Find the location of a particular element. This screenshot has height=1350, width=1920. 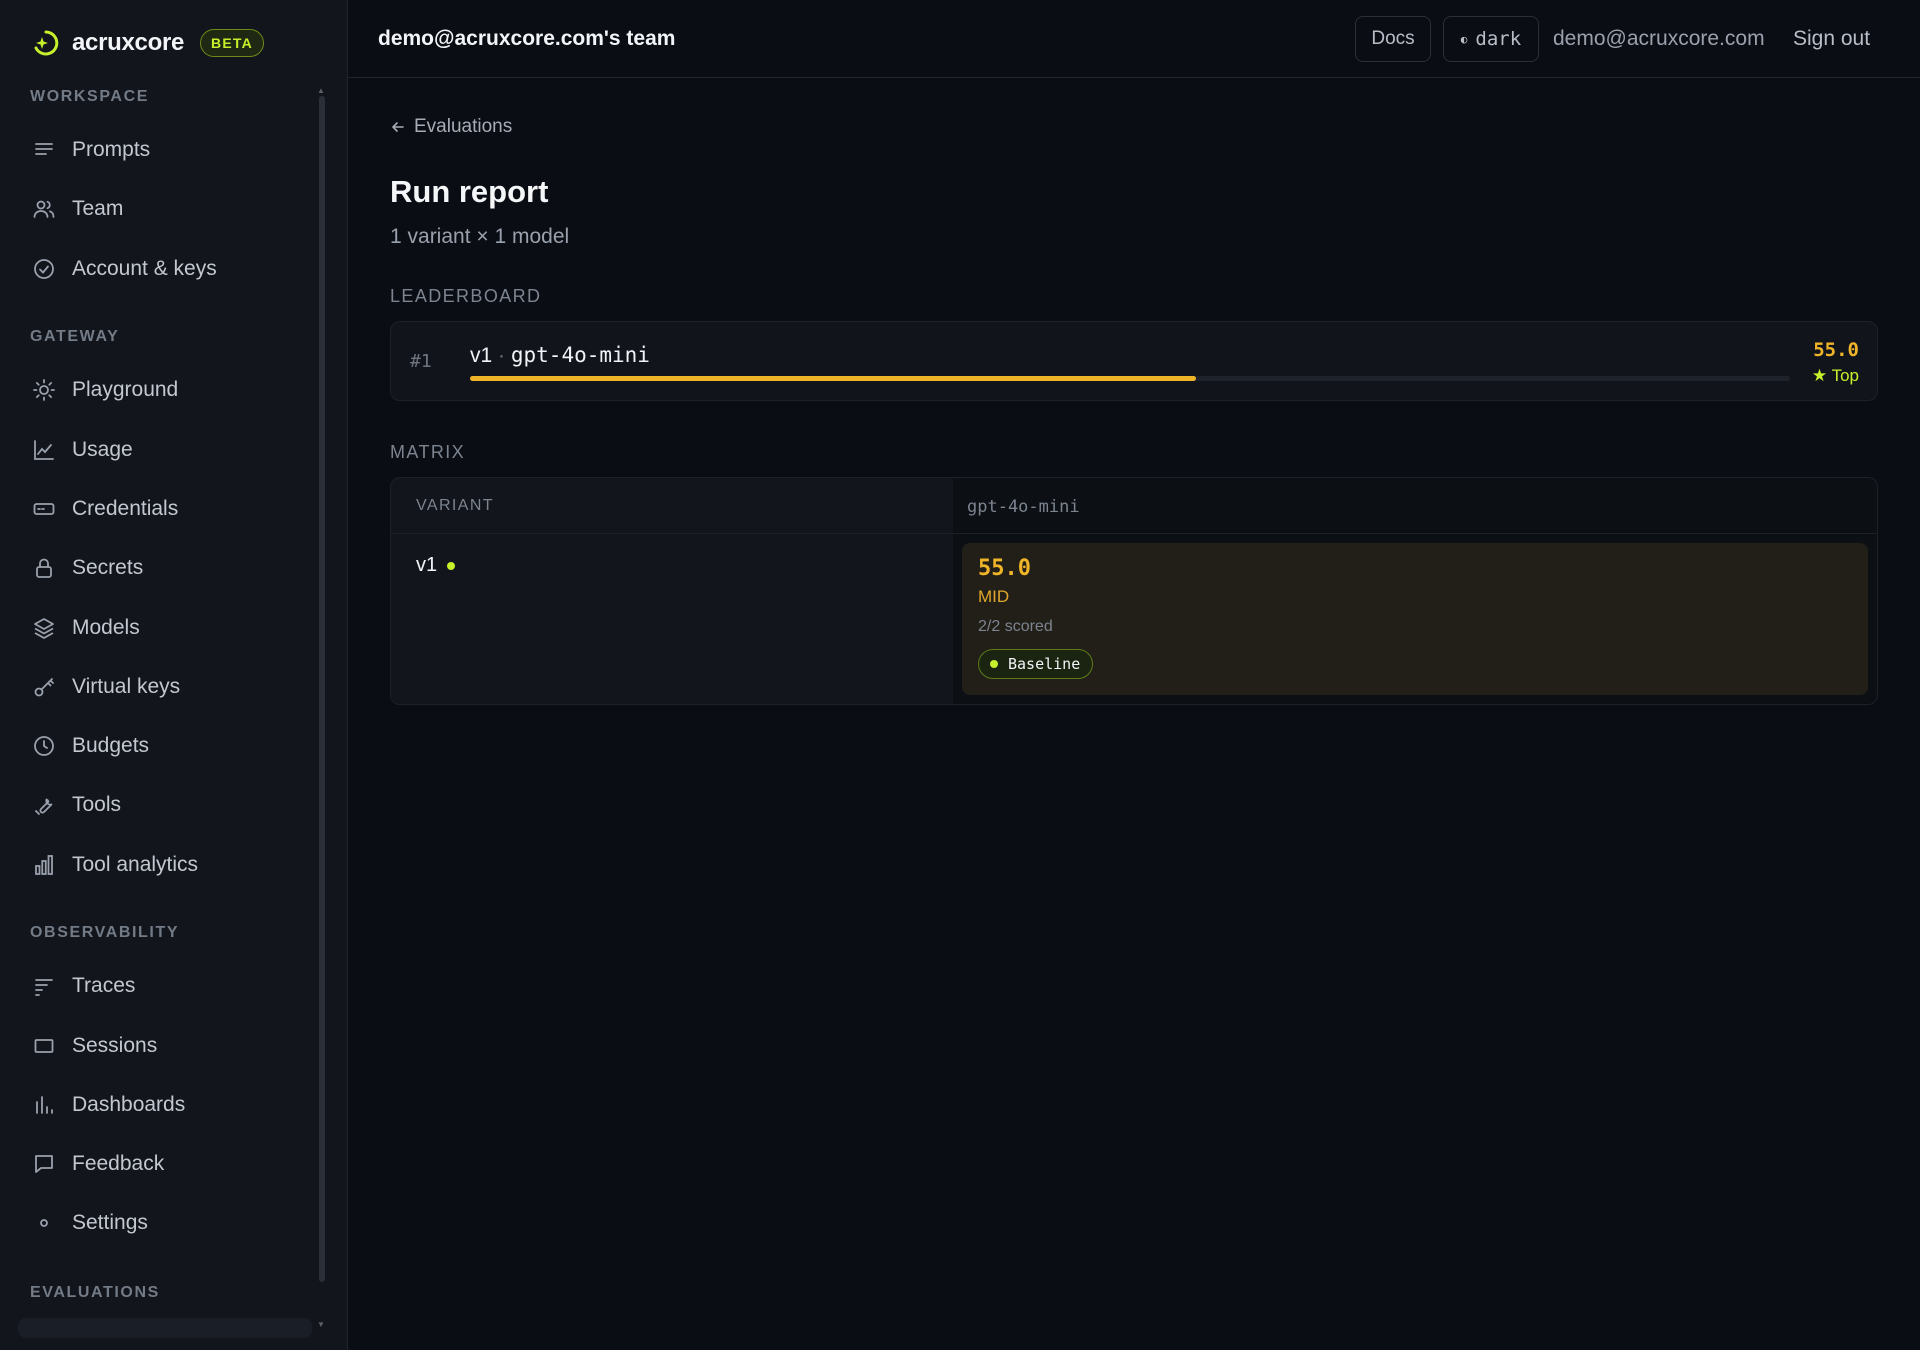

sidebar-scrollbar-thumb is located at coordinates (322, 689).